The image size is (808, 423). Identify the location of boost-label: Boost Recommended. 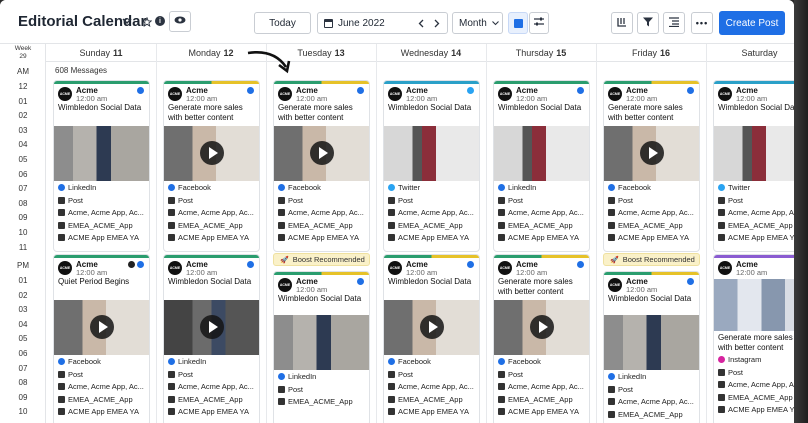
(658, 259).